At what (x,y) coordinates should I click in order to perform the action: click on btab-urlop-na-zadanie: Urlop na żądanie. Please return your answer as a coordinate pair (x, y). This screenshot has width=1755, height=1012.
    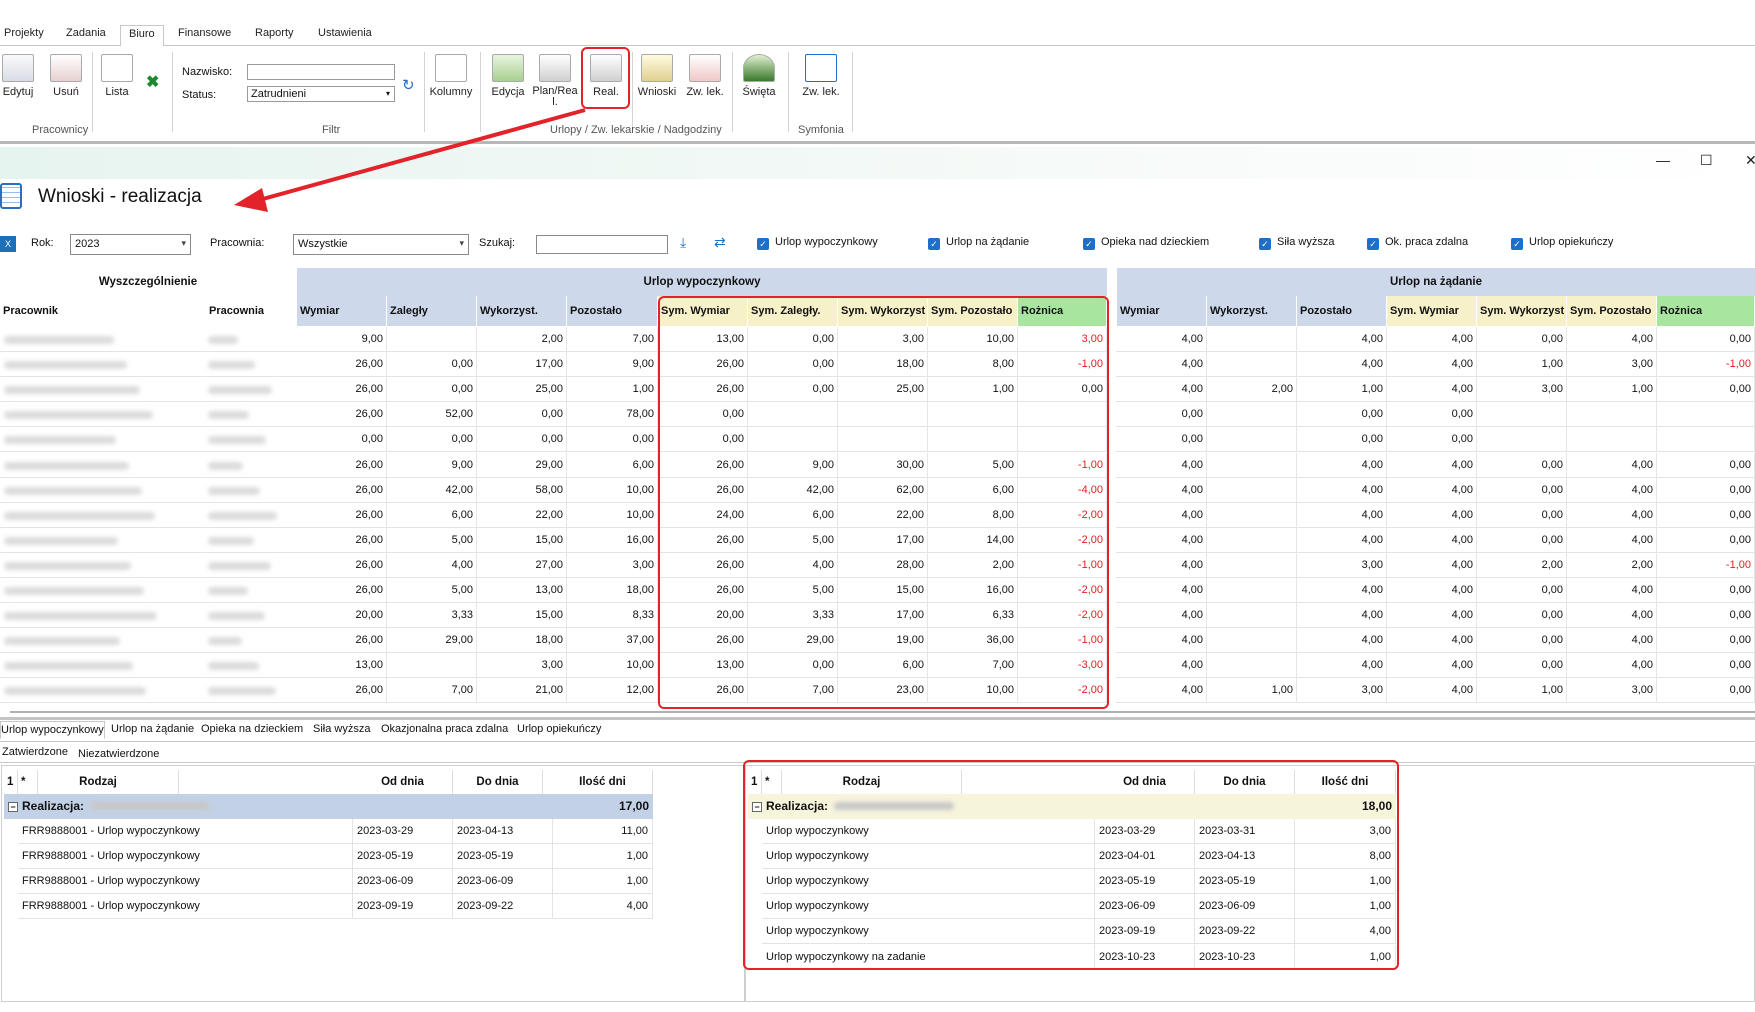
    Looking at the image, I should click on (152, 729).